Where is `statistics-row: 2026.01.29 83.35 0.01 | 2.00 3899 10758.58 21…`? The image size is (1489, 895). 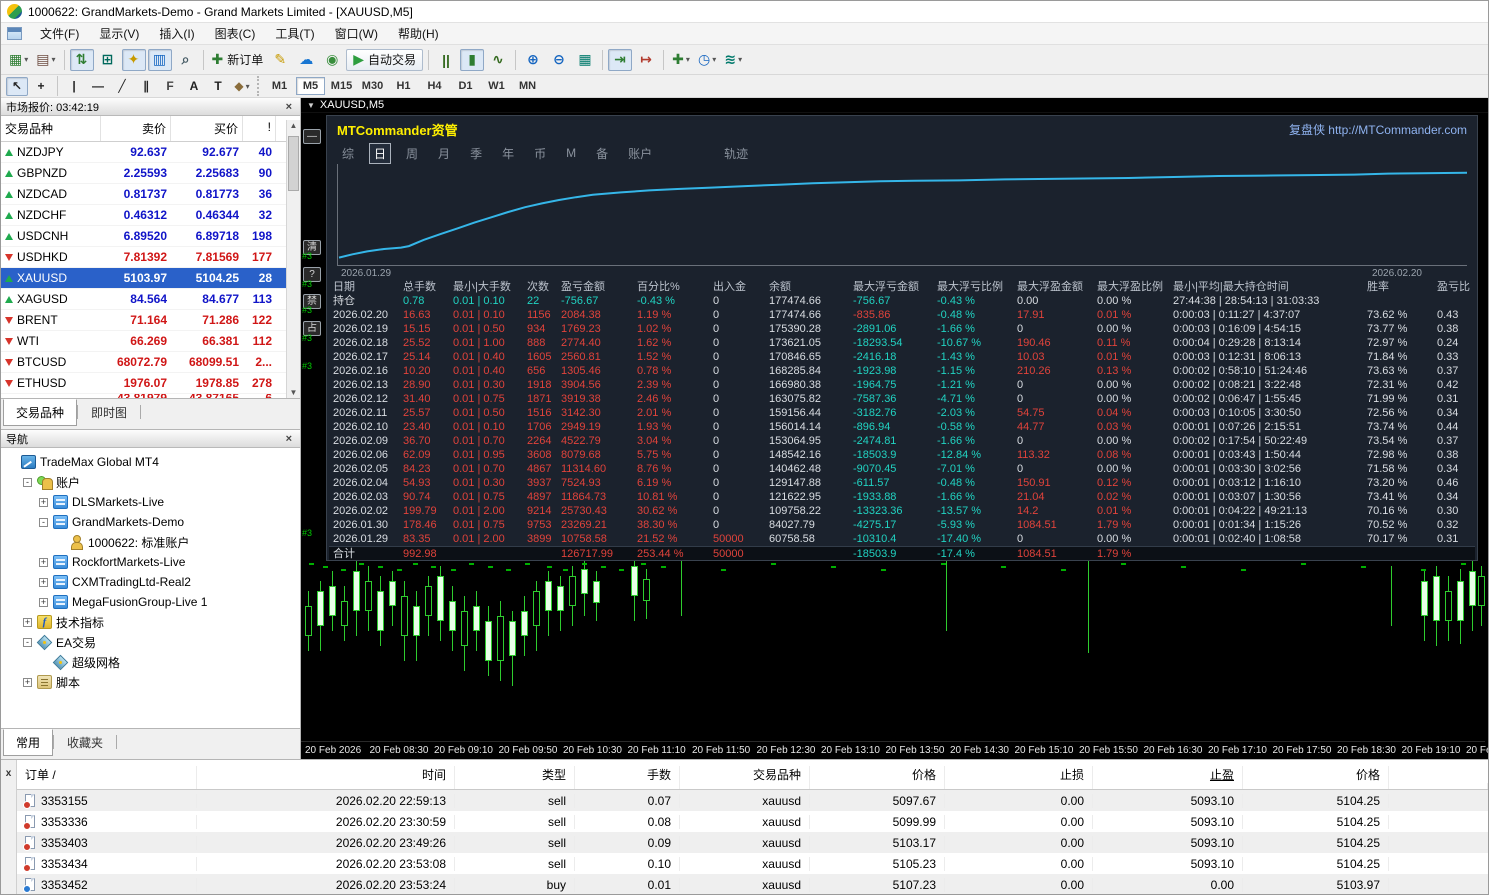 statistics-row: 2026.01.29 83.35 0.01 | 2.00 3899 10758.58 21… is located at coordinates (902, 539).